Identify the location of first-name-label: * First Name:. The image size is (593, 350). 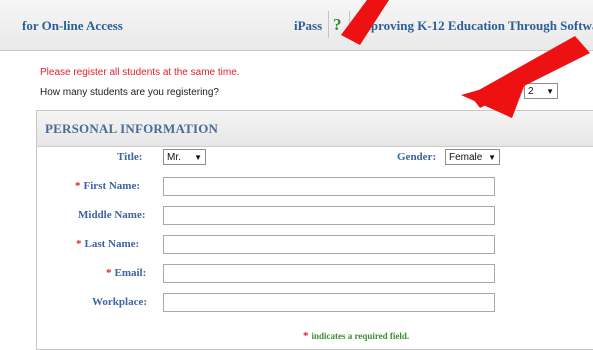
(108, 186).